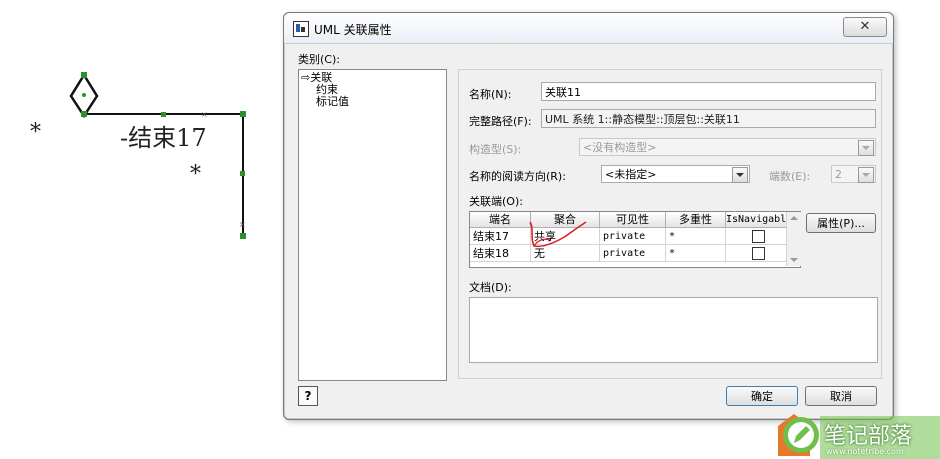 The image size is (940, 459). What do you see at coordinates (332, 101) in the screenshot?
I see `tree-item-tagged-values: 标记值` at bounding box center [332, 101].